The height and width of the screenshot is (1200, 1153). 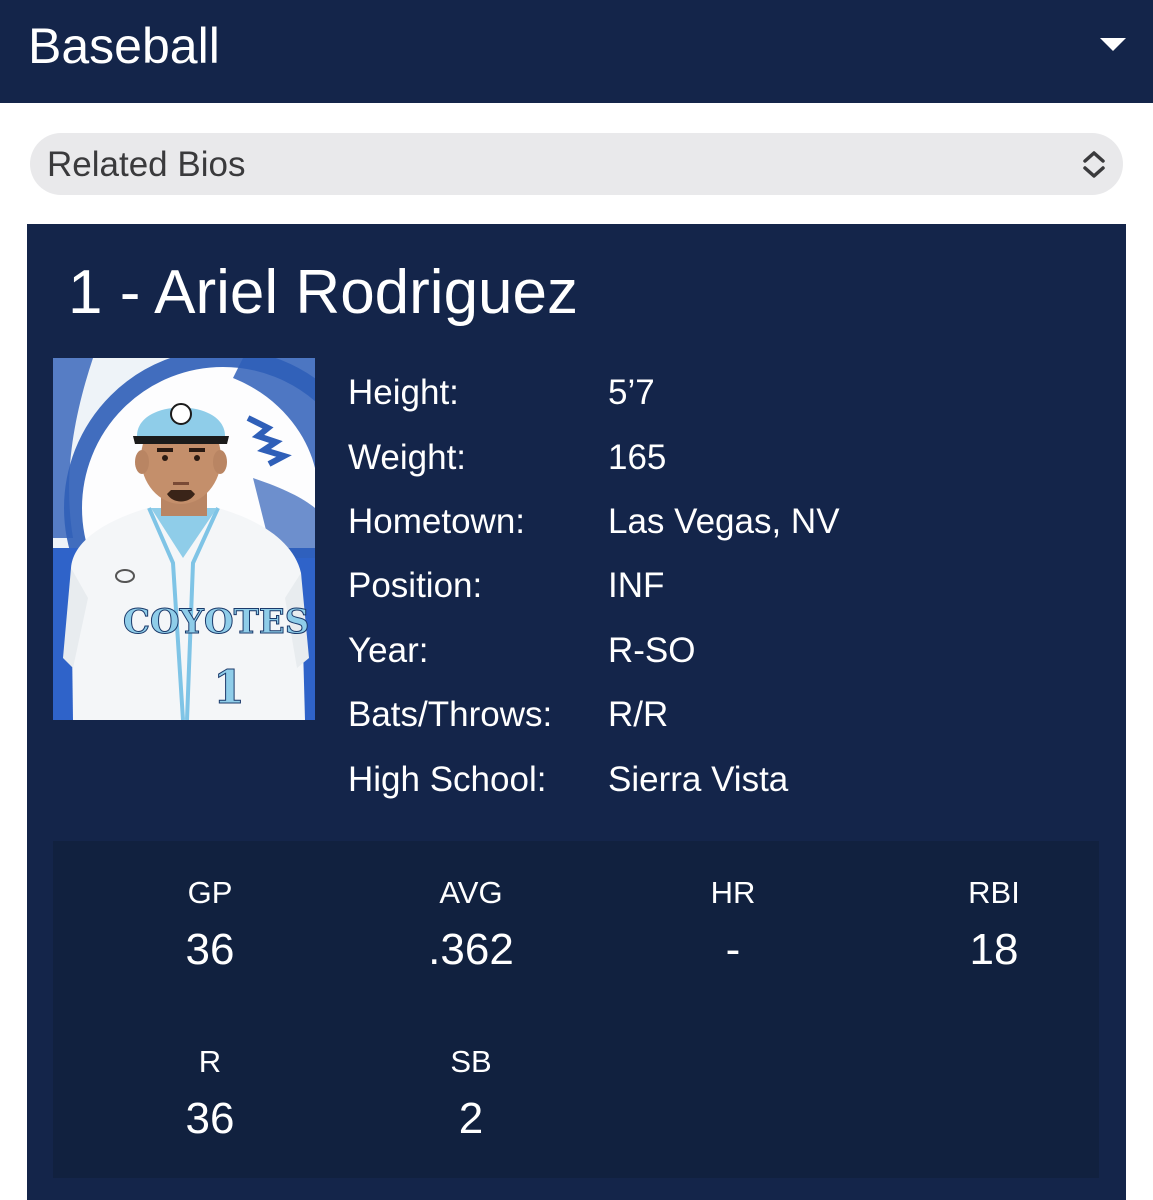 I want to click on bio-label: Position:, so click(x=415, y=585).